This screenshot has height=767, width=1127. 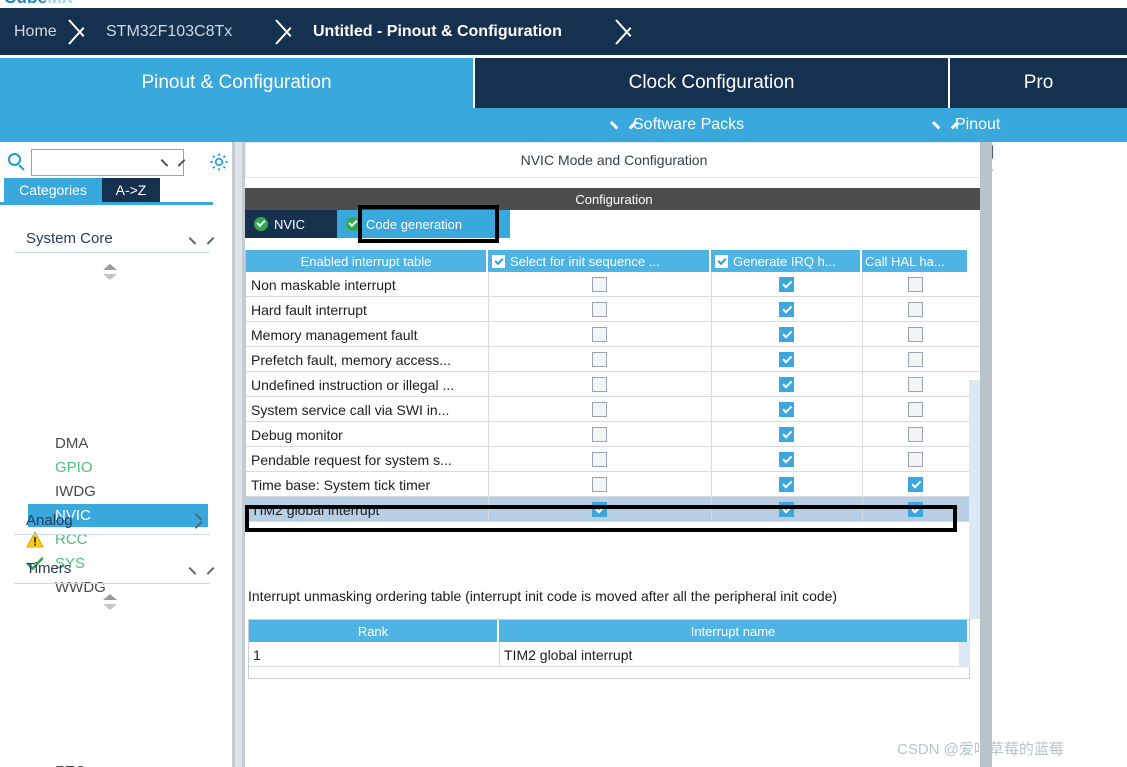 I want to click on sidebar-item-gpio: GPIO, so click(x=104, y=467).